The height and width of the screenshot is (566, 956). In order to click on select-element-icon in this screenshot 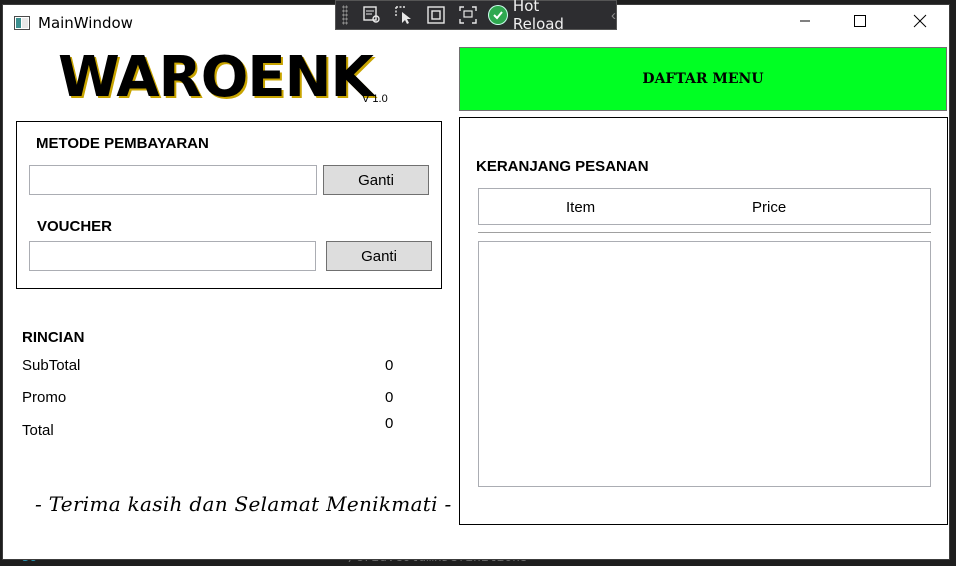, I will do `click(372, 15)`.